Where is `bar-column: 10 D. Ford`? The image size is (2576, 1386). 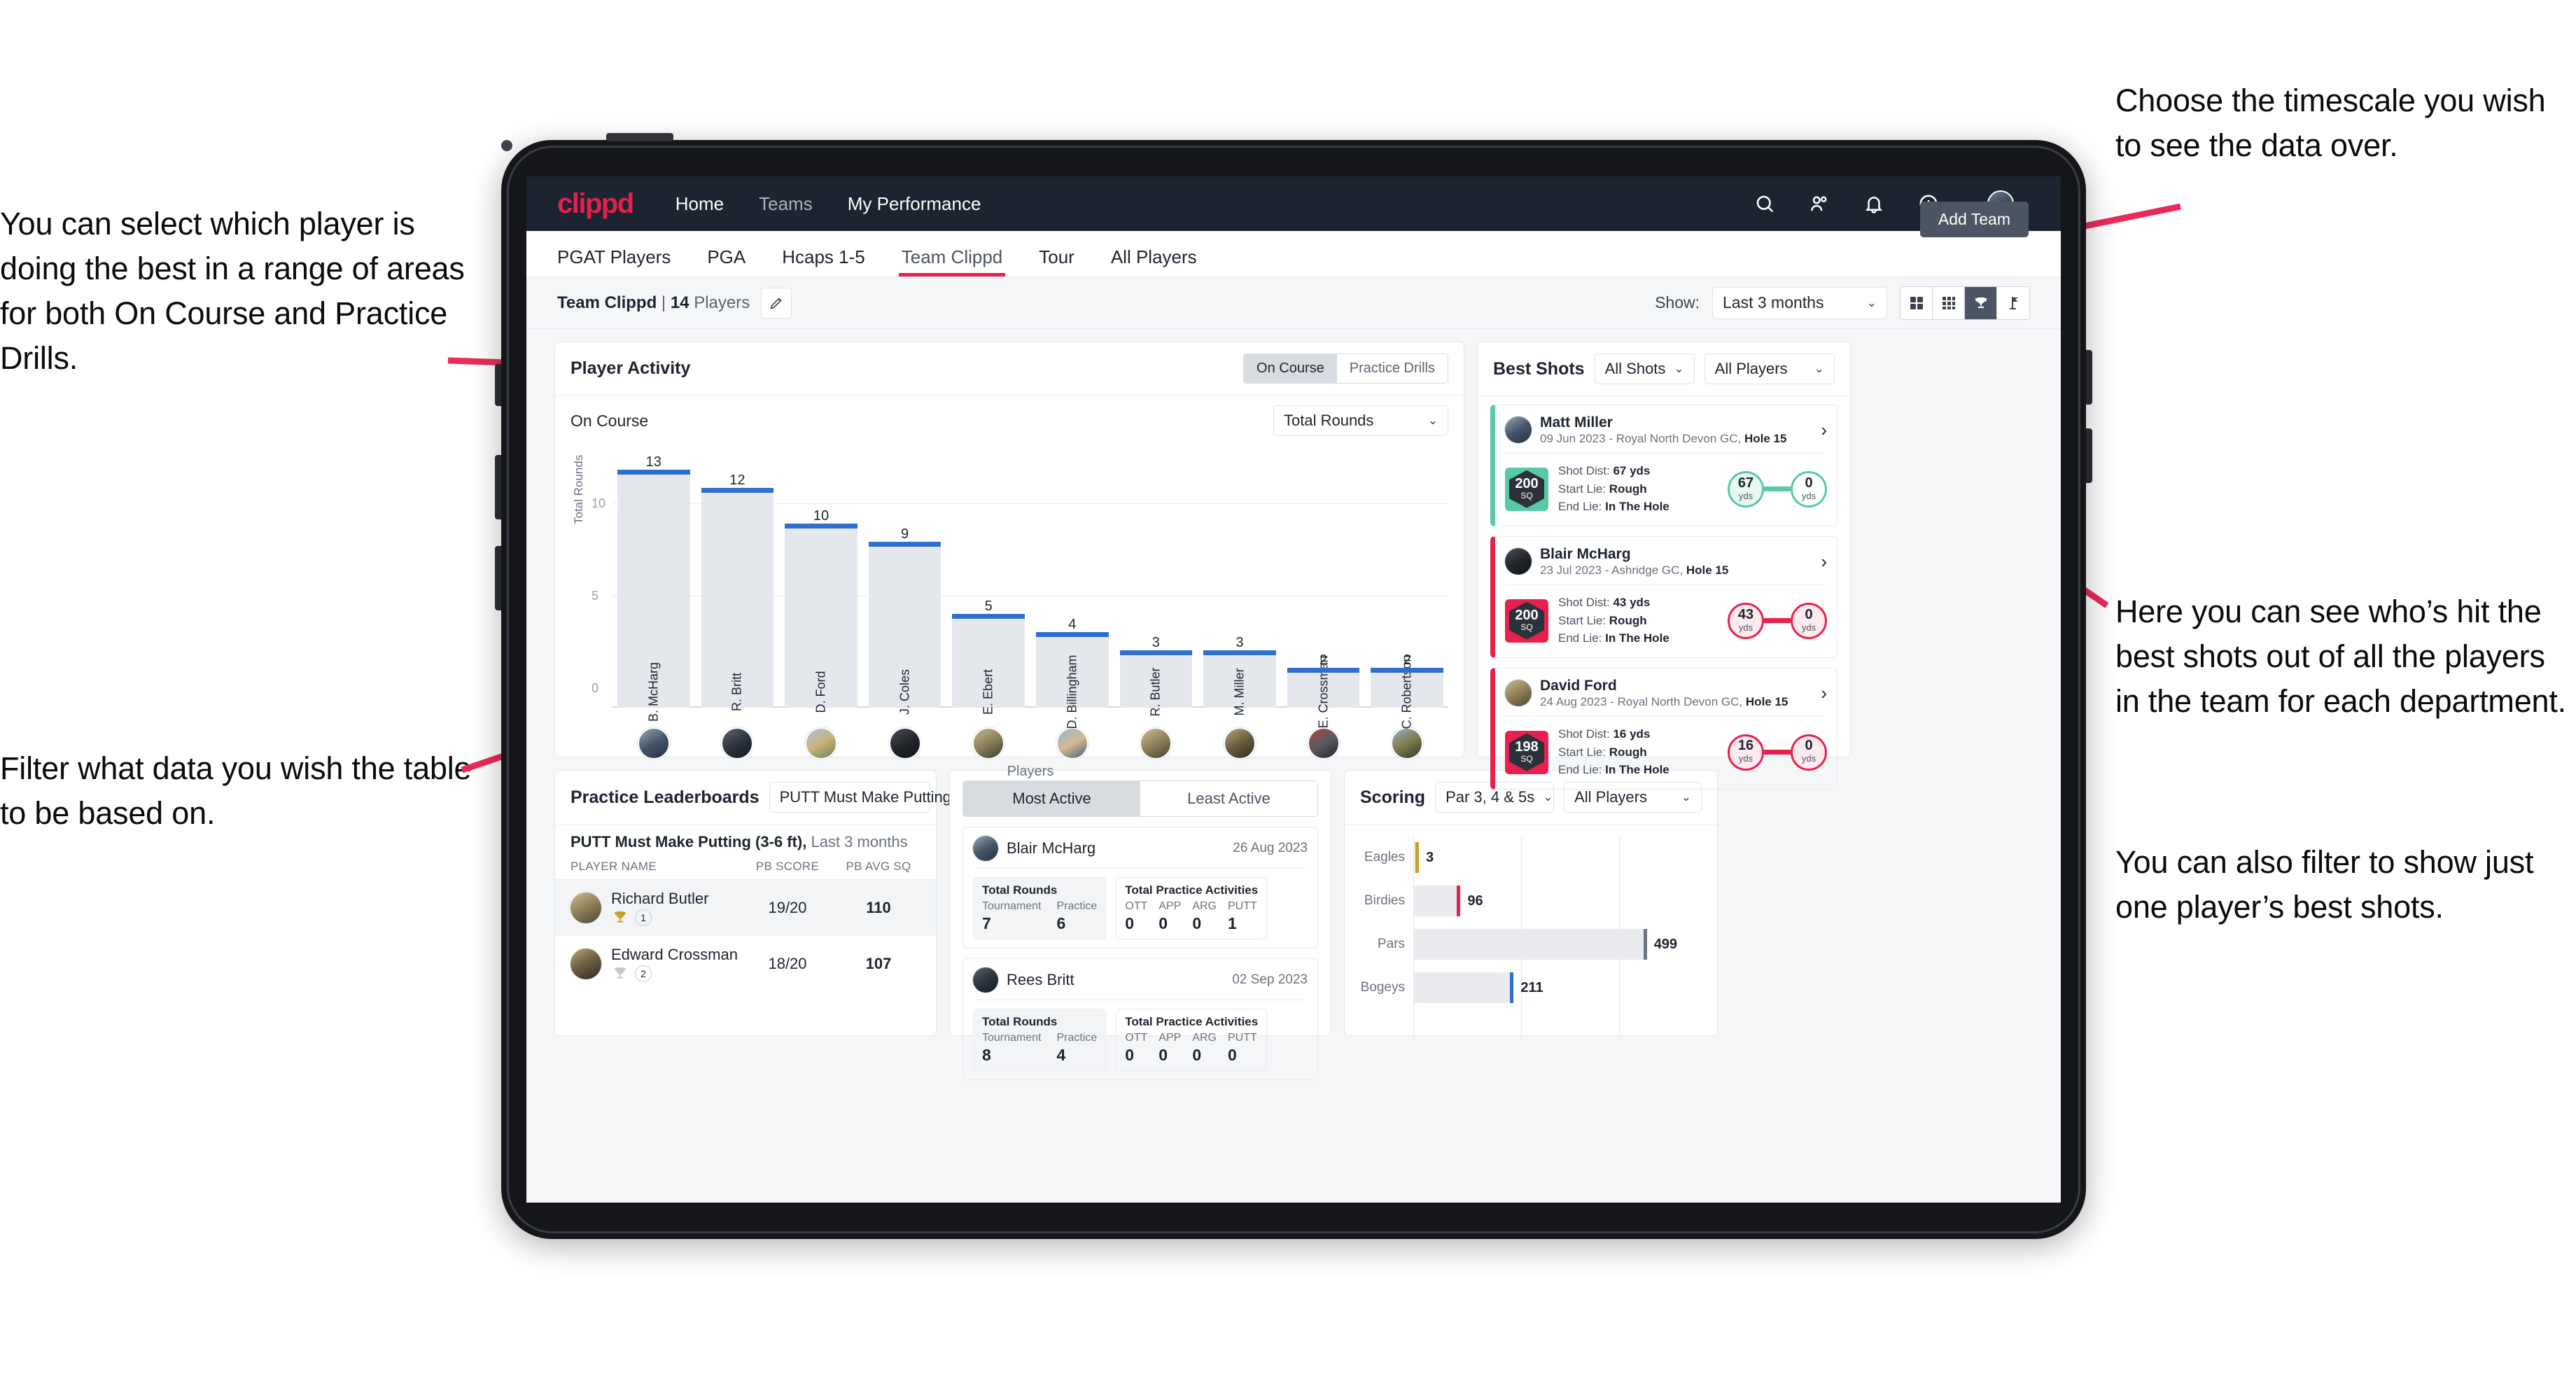
bar-column: 10 D. Ford is located at coordinates (821, 583).